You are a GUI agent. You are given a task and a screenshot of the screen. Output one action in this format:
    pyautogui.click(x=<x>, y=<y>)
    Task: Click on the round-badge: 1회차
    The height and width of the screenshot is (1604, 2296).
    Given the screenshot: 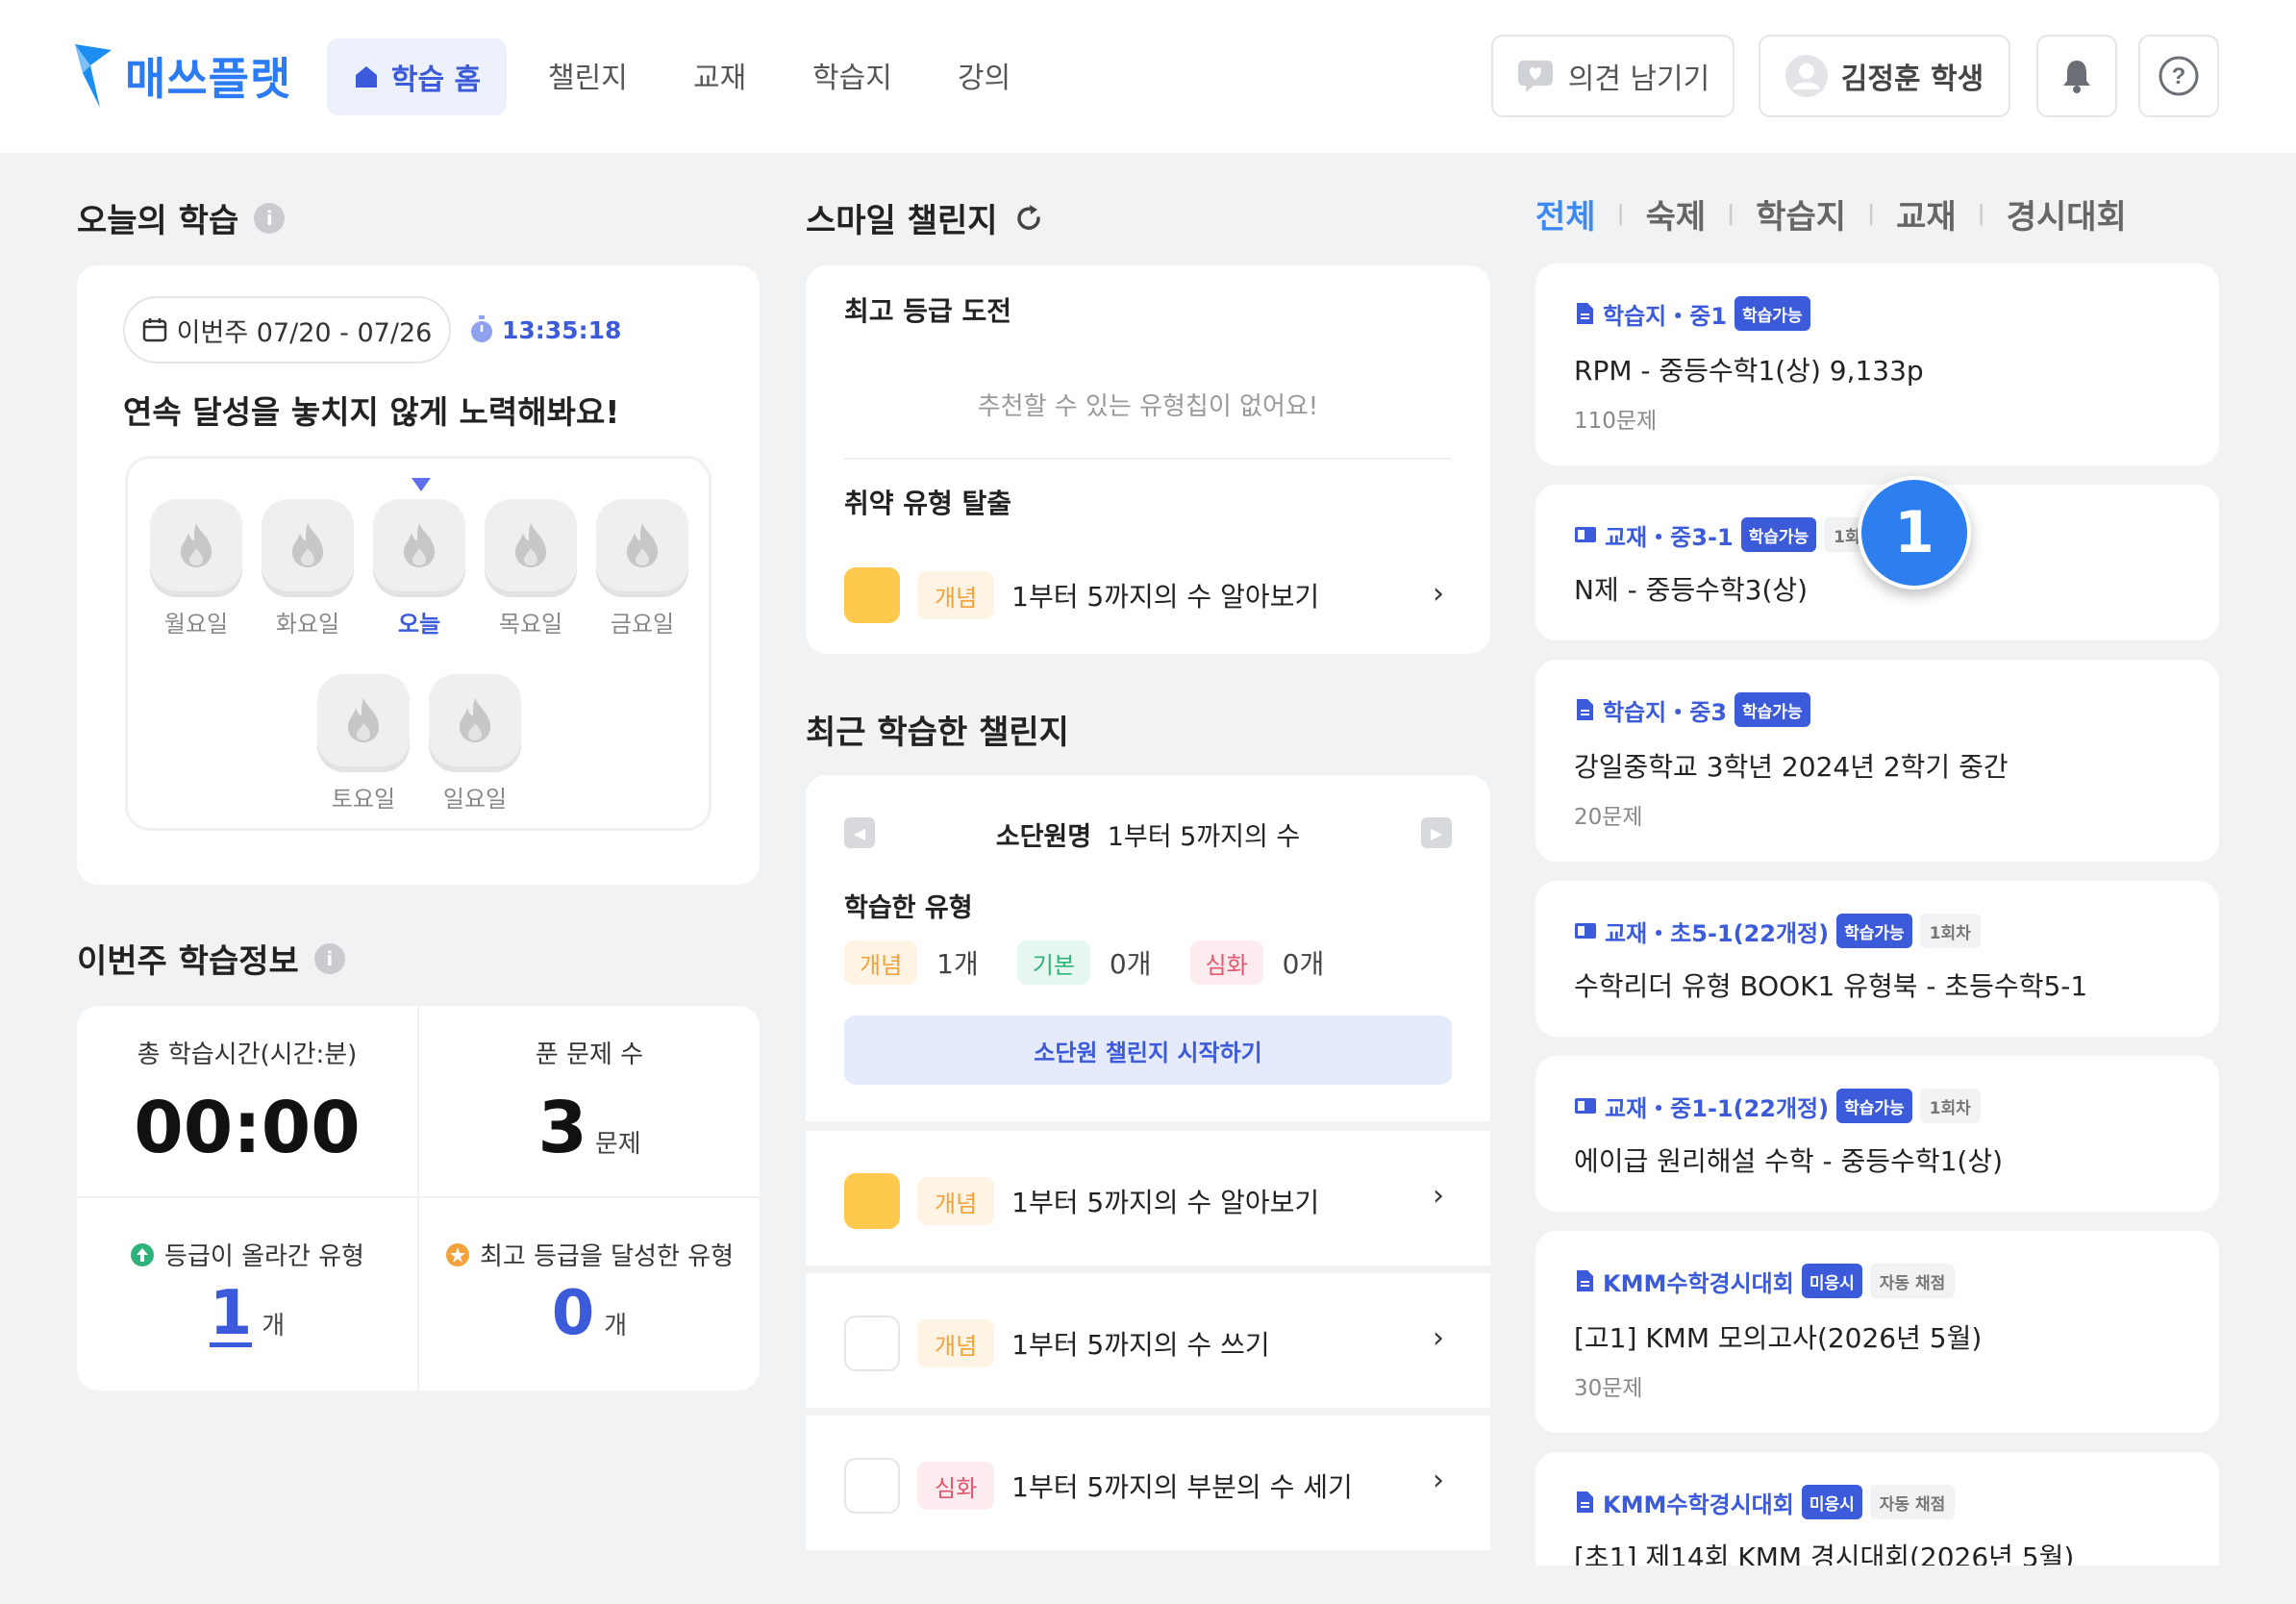 What is the action you would take?
    pyautogui.click(x=1950, y=931)
    